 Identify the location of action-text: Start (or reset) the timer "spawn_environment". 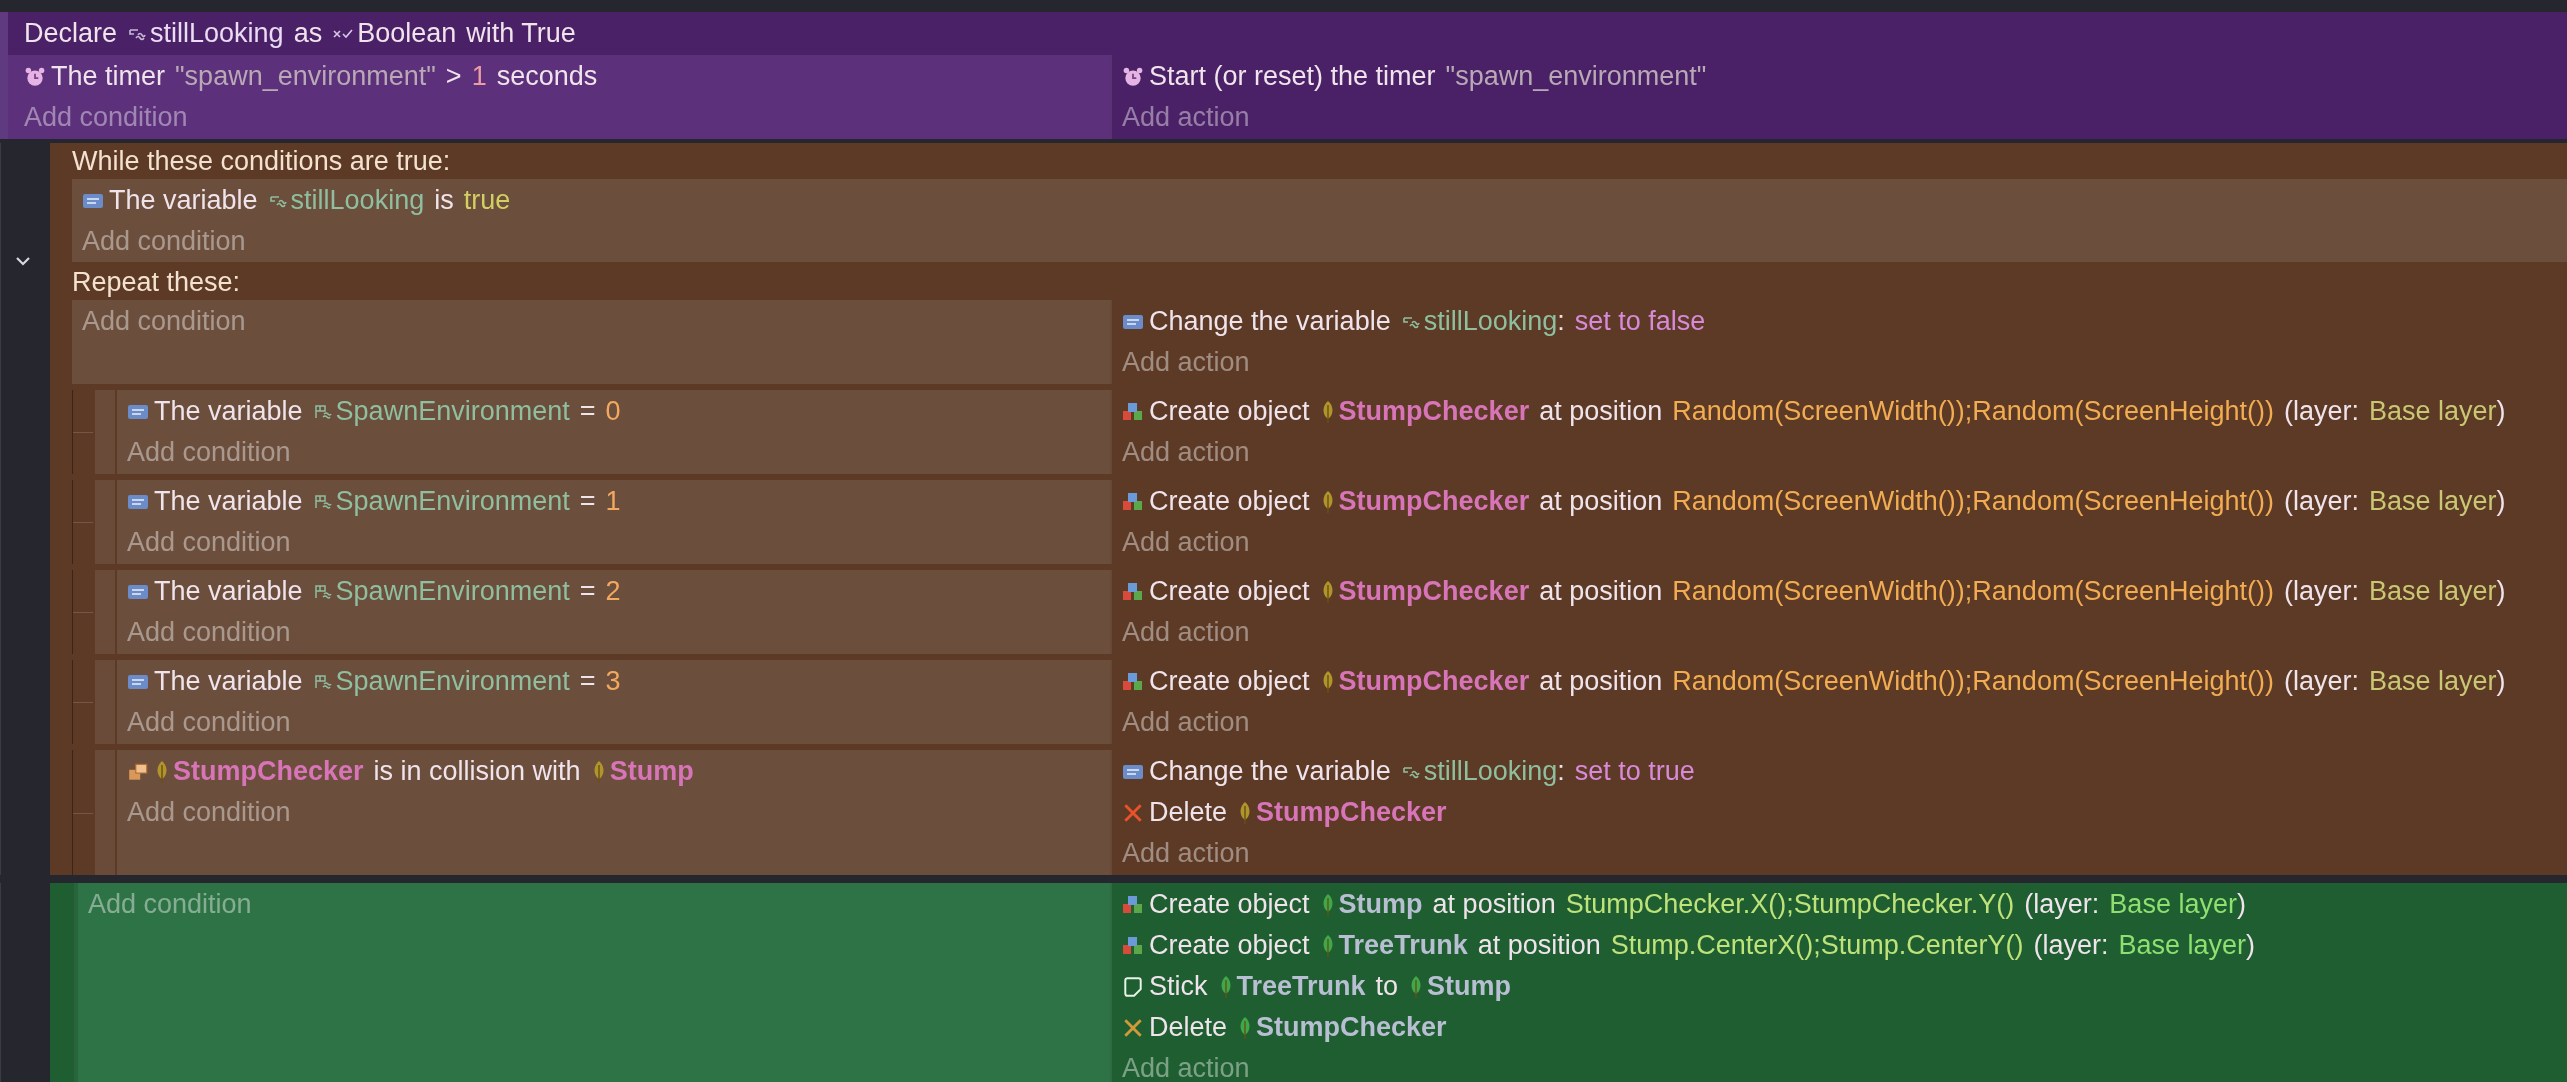
(1428, 76).